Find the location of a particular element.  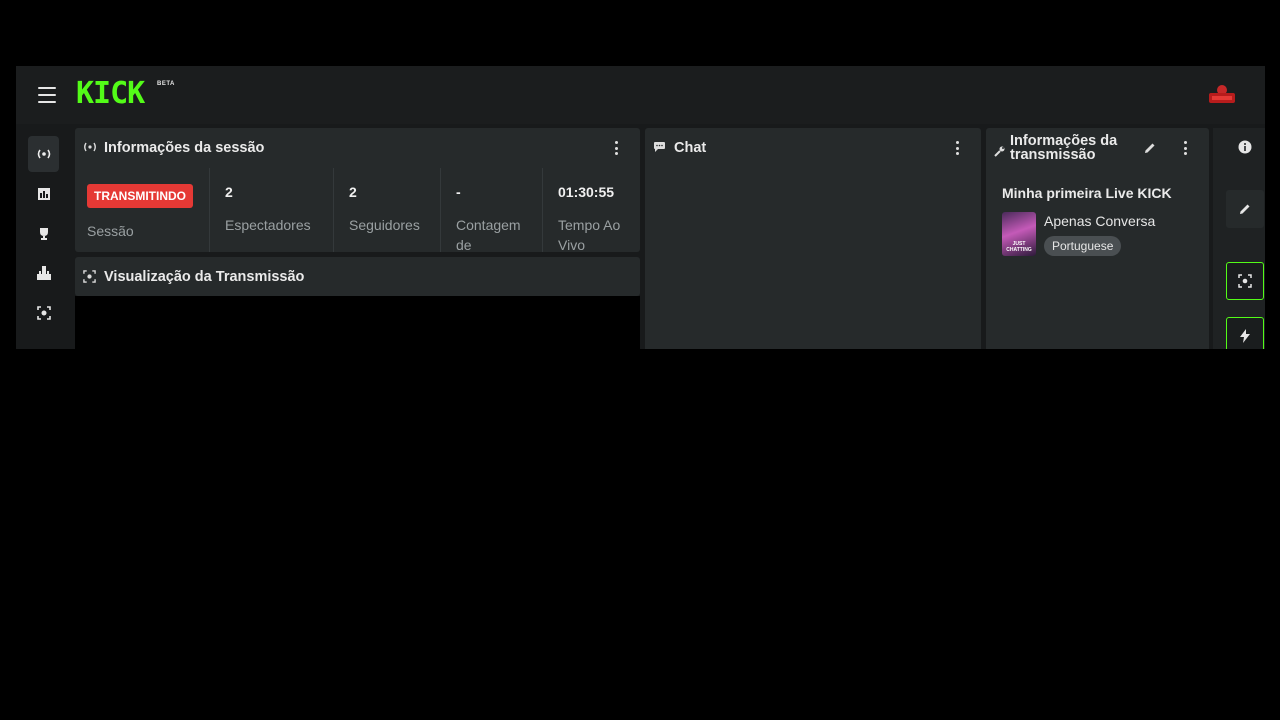

quick-action-button is located at coordinates (1245, 333).